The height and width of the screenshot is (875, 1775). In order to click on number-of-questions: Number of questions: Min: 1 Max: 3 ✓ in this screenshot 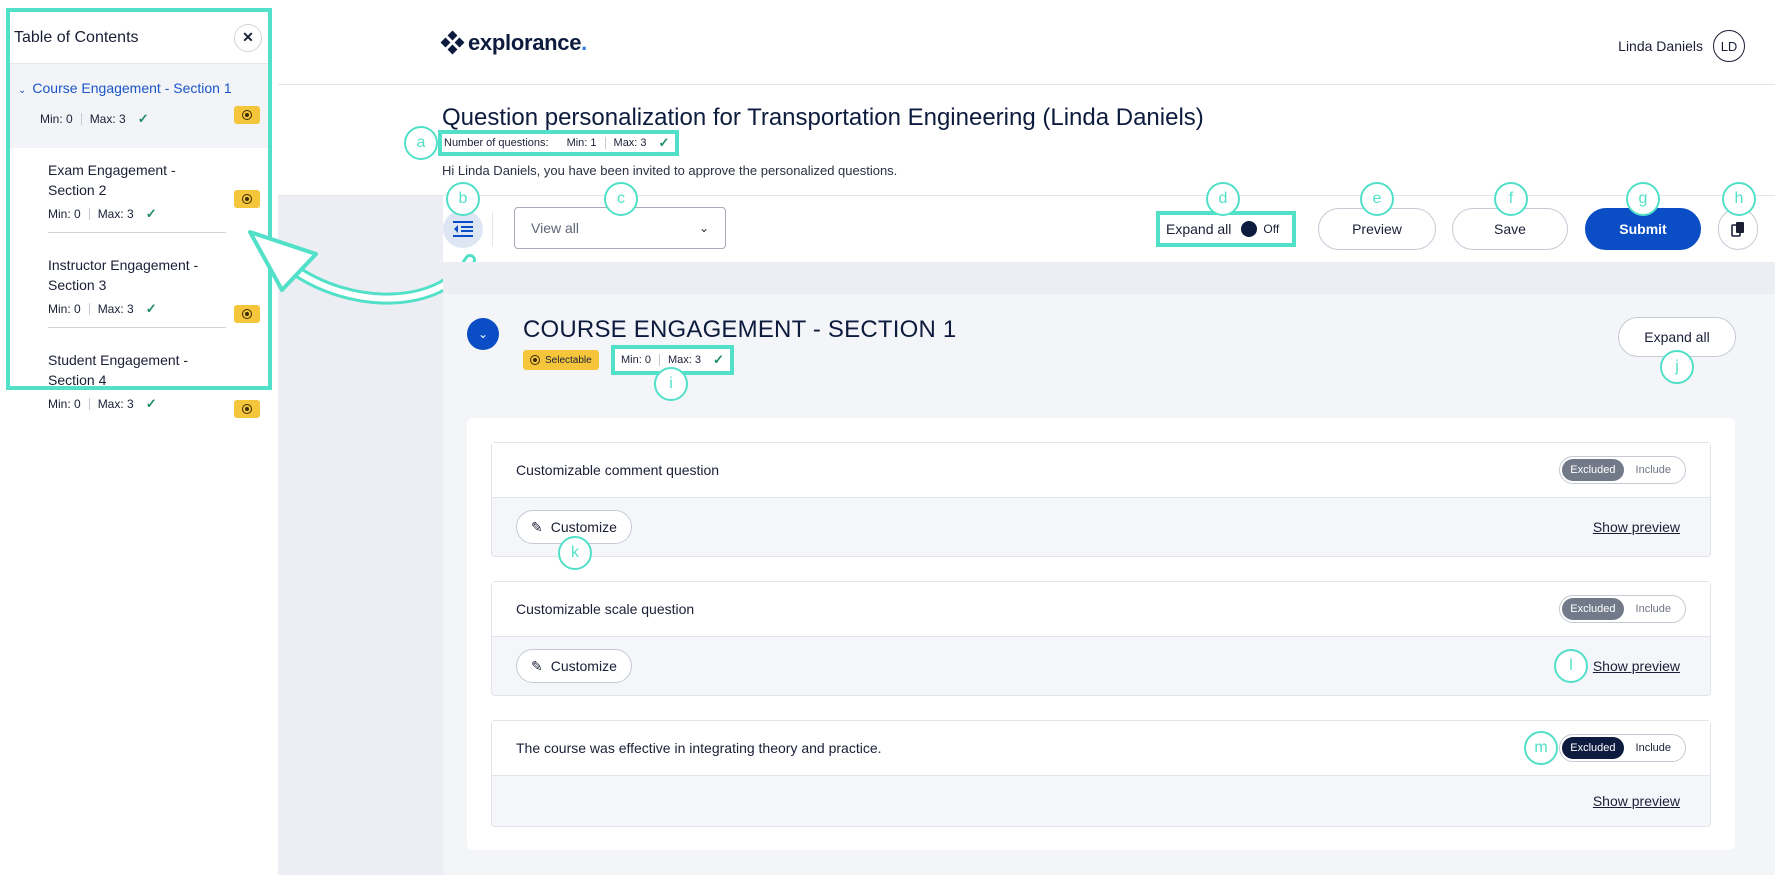, I will do `click(559, 143)`.